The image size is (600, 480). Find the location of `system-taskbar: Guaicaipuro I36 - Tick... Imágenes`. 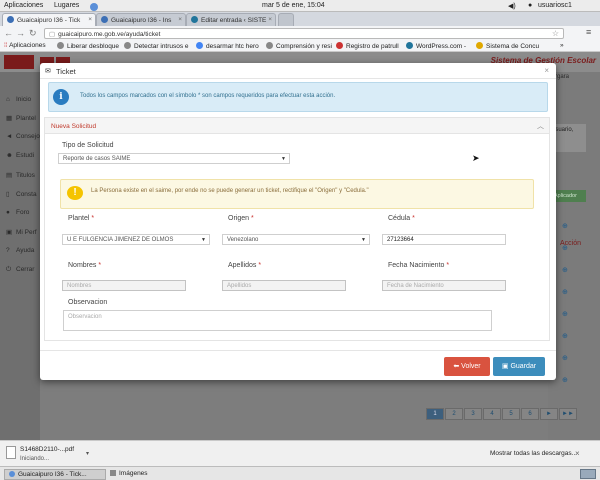

system-taskbar: Guaicaipuro I36 - Tick... Imágenes is located at coordinates (300, 473).